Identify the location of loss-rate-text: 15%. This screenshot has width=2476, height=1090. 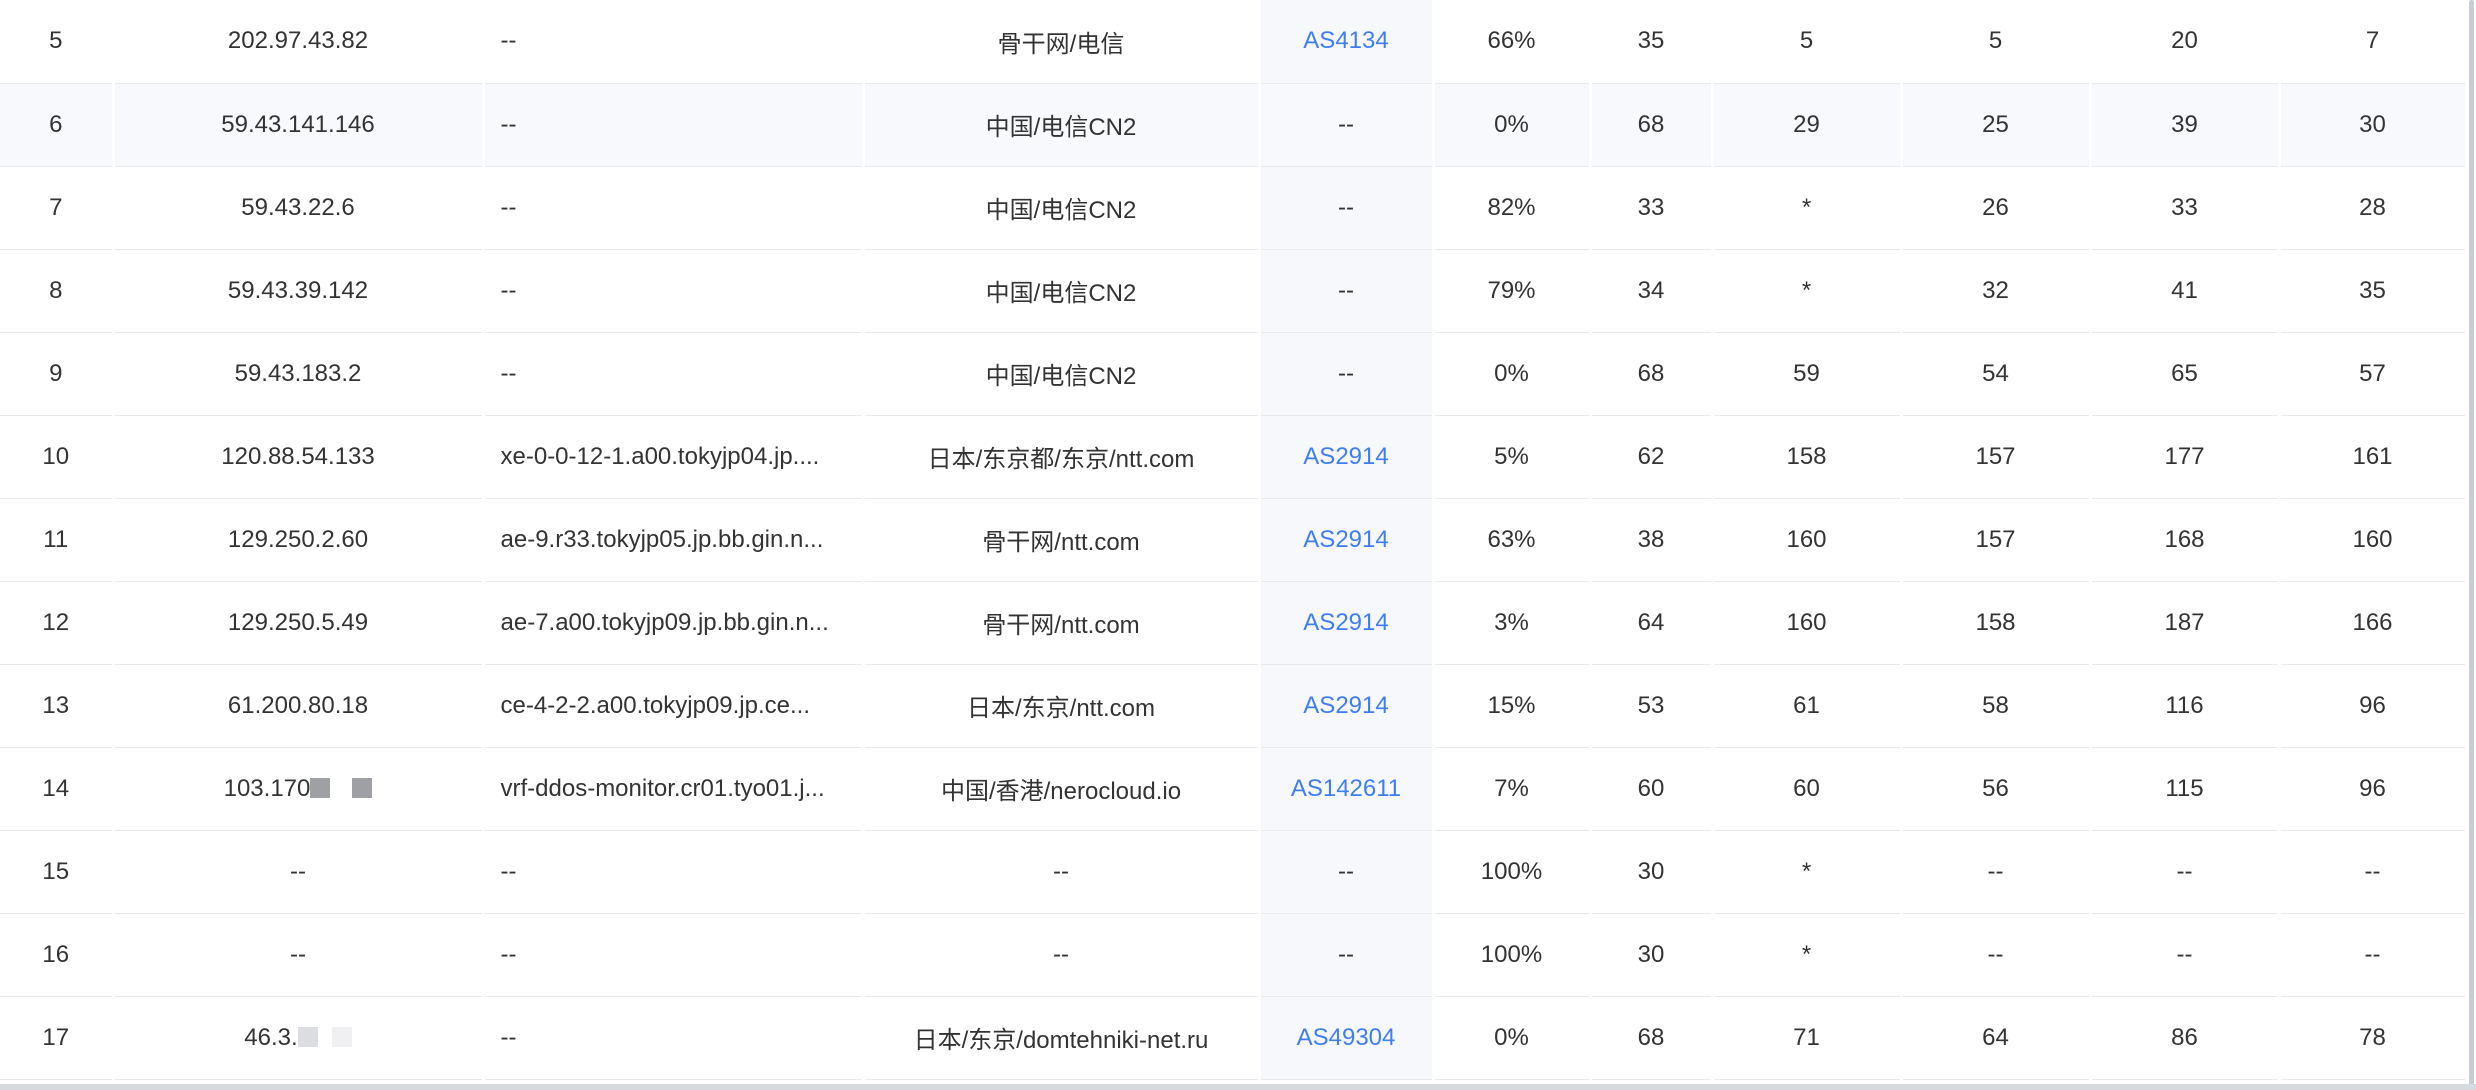
(1511, 705).